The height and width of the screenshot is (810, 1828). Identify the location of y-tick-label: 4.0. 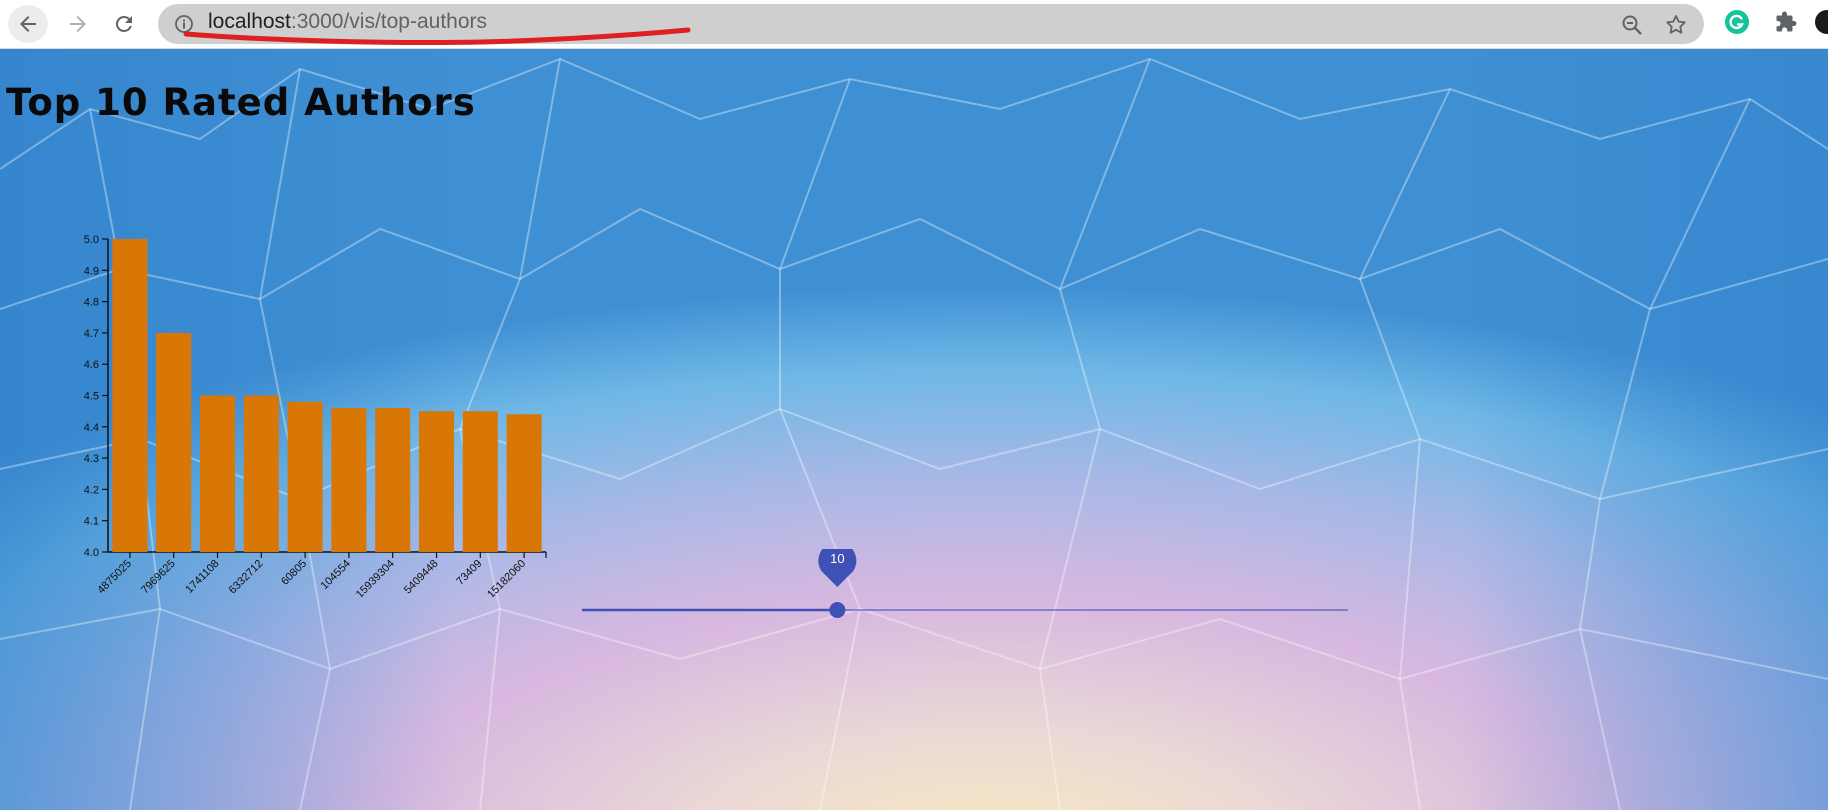
(91, 553).